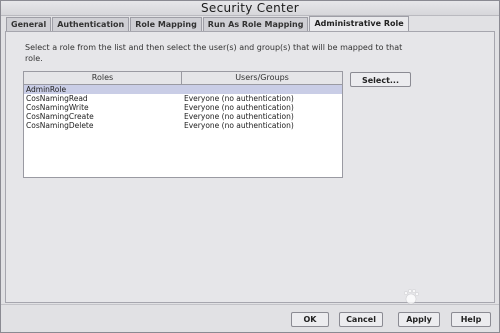  Describe the element at coordinates (60, 116) in the screenshot. I see `role-cell: CosNamingCreate` at that location.